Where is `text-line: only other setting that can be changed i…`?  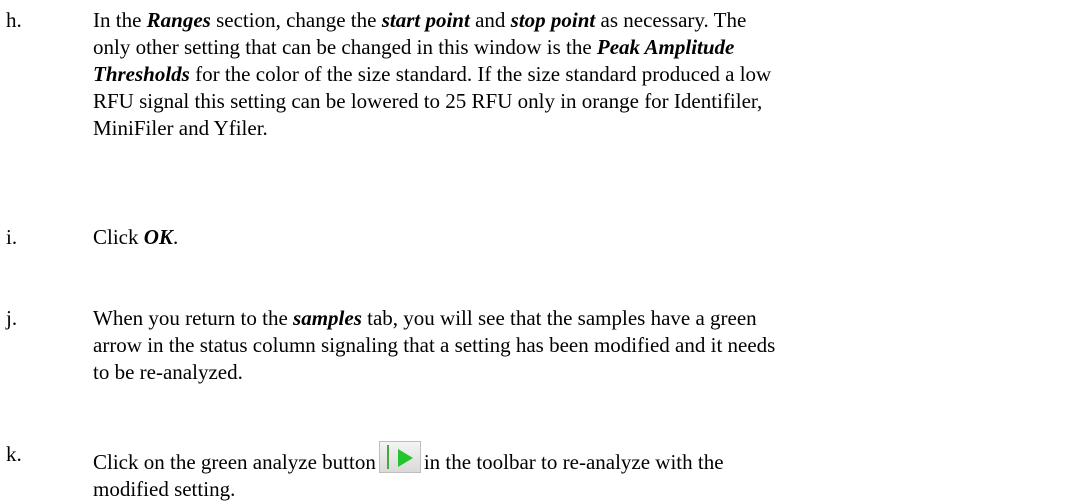 text-line: only other setting that can be changed i… is located at coordinates (575, 47).